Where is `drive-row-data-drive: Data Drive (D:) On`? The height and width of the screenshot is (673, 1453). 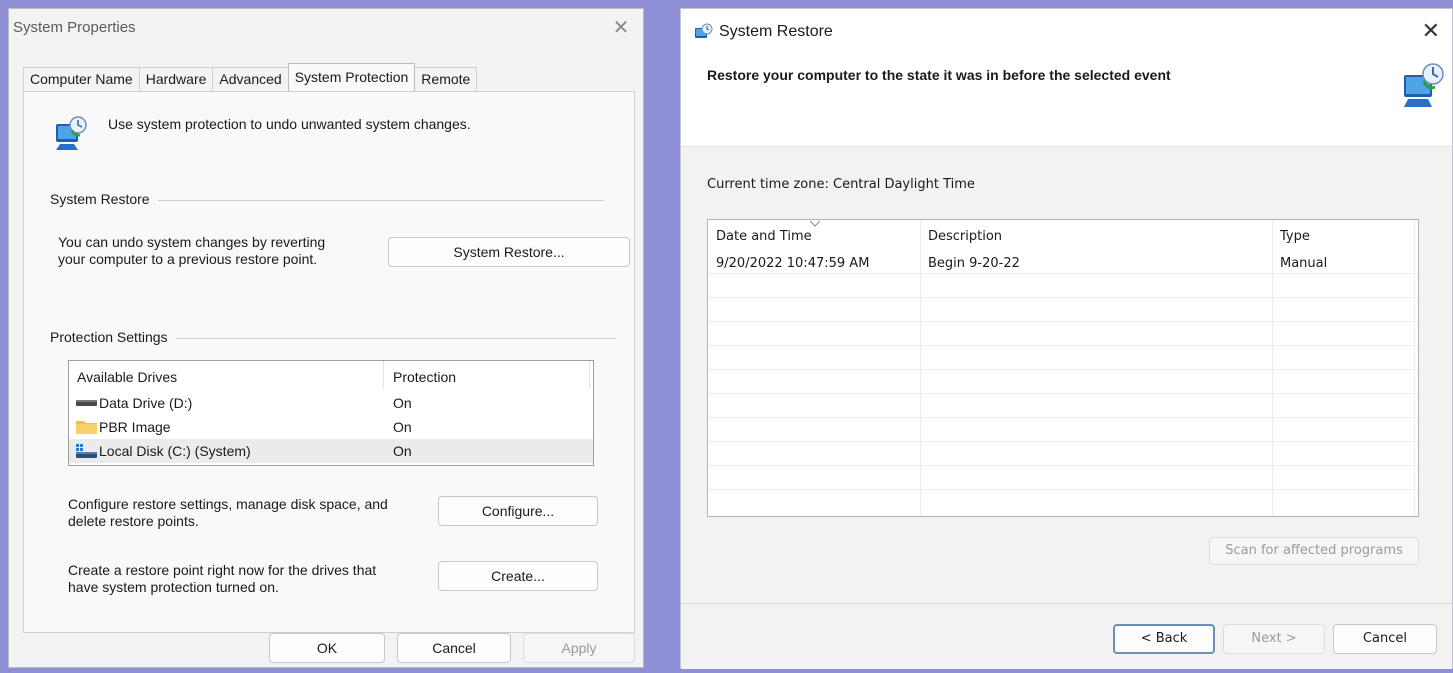
drive-row-data-drive: Data Drive (D:) On is located at coordinates (331, 403).